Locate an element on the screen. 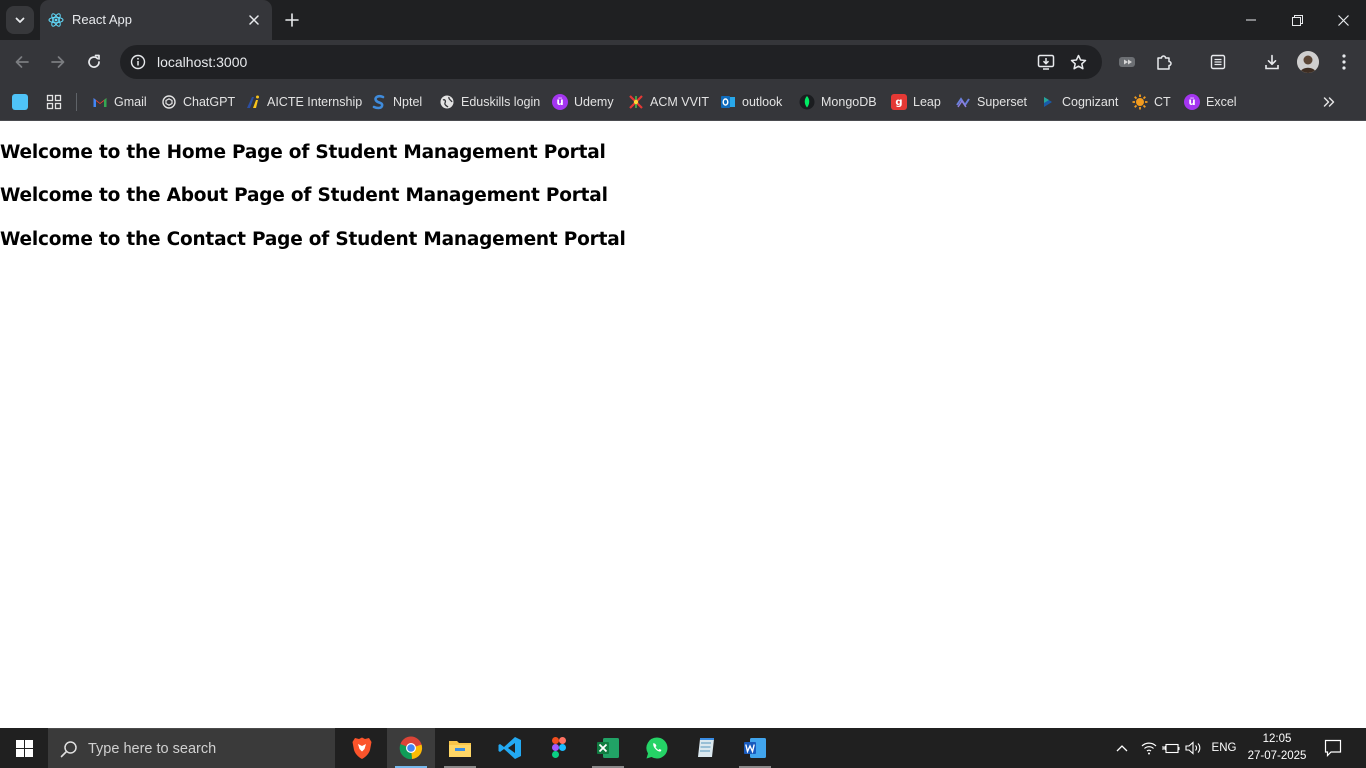  taskbar-excel is located at coordinates (608, 748).